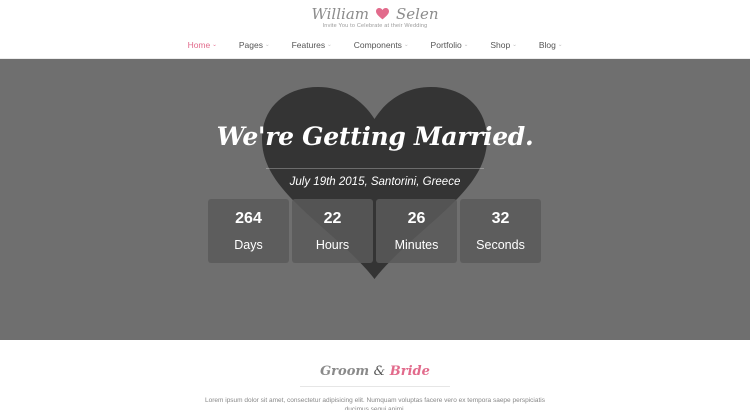 The image size is (750, 410). What do you see at coordinates (340, 14) in the screenshot?
I see `logo-groom-name: William` at bounding box center [340, 14].